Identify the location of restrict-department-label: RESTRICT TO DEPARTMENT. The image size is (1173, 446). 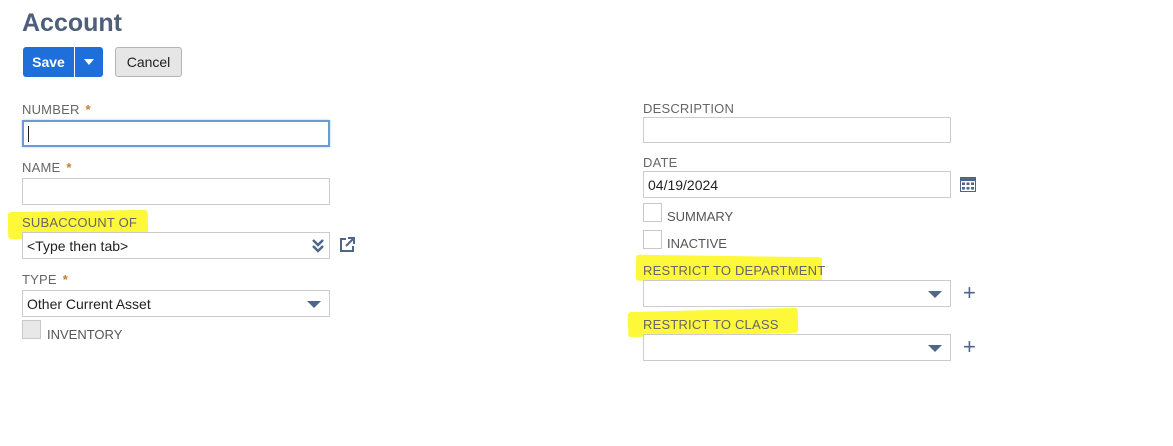
(734, 270).